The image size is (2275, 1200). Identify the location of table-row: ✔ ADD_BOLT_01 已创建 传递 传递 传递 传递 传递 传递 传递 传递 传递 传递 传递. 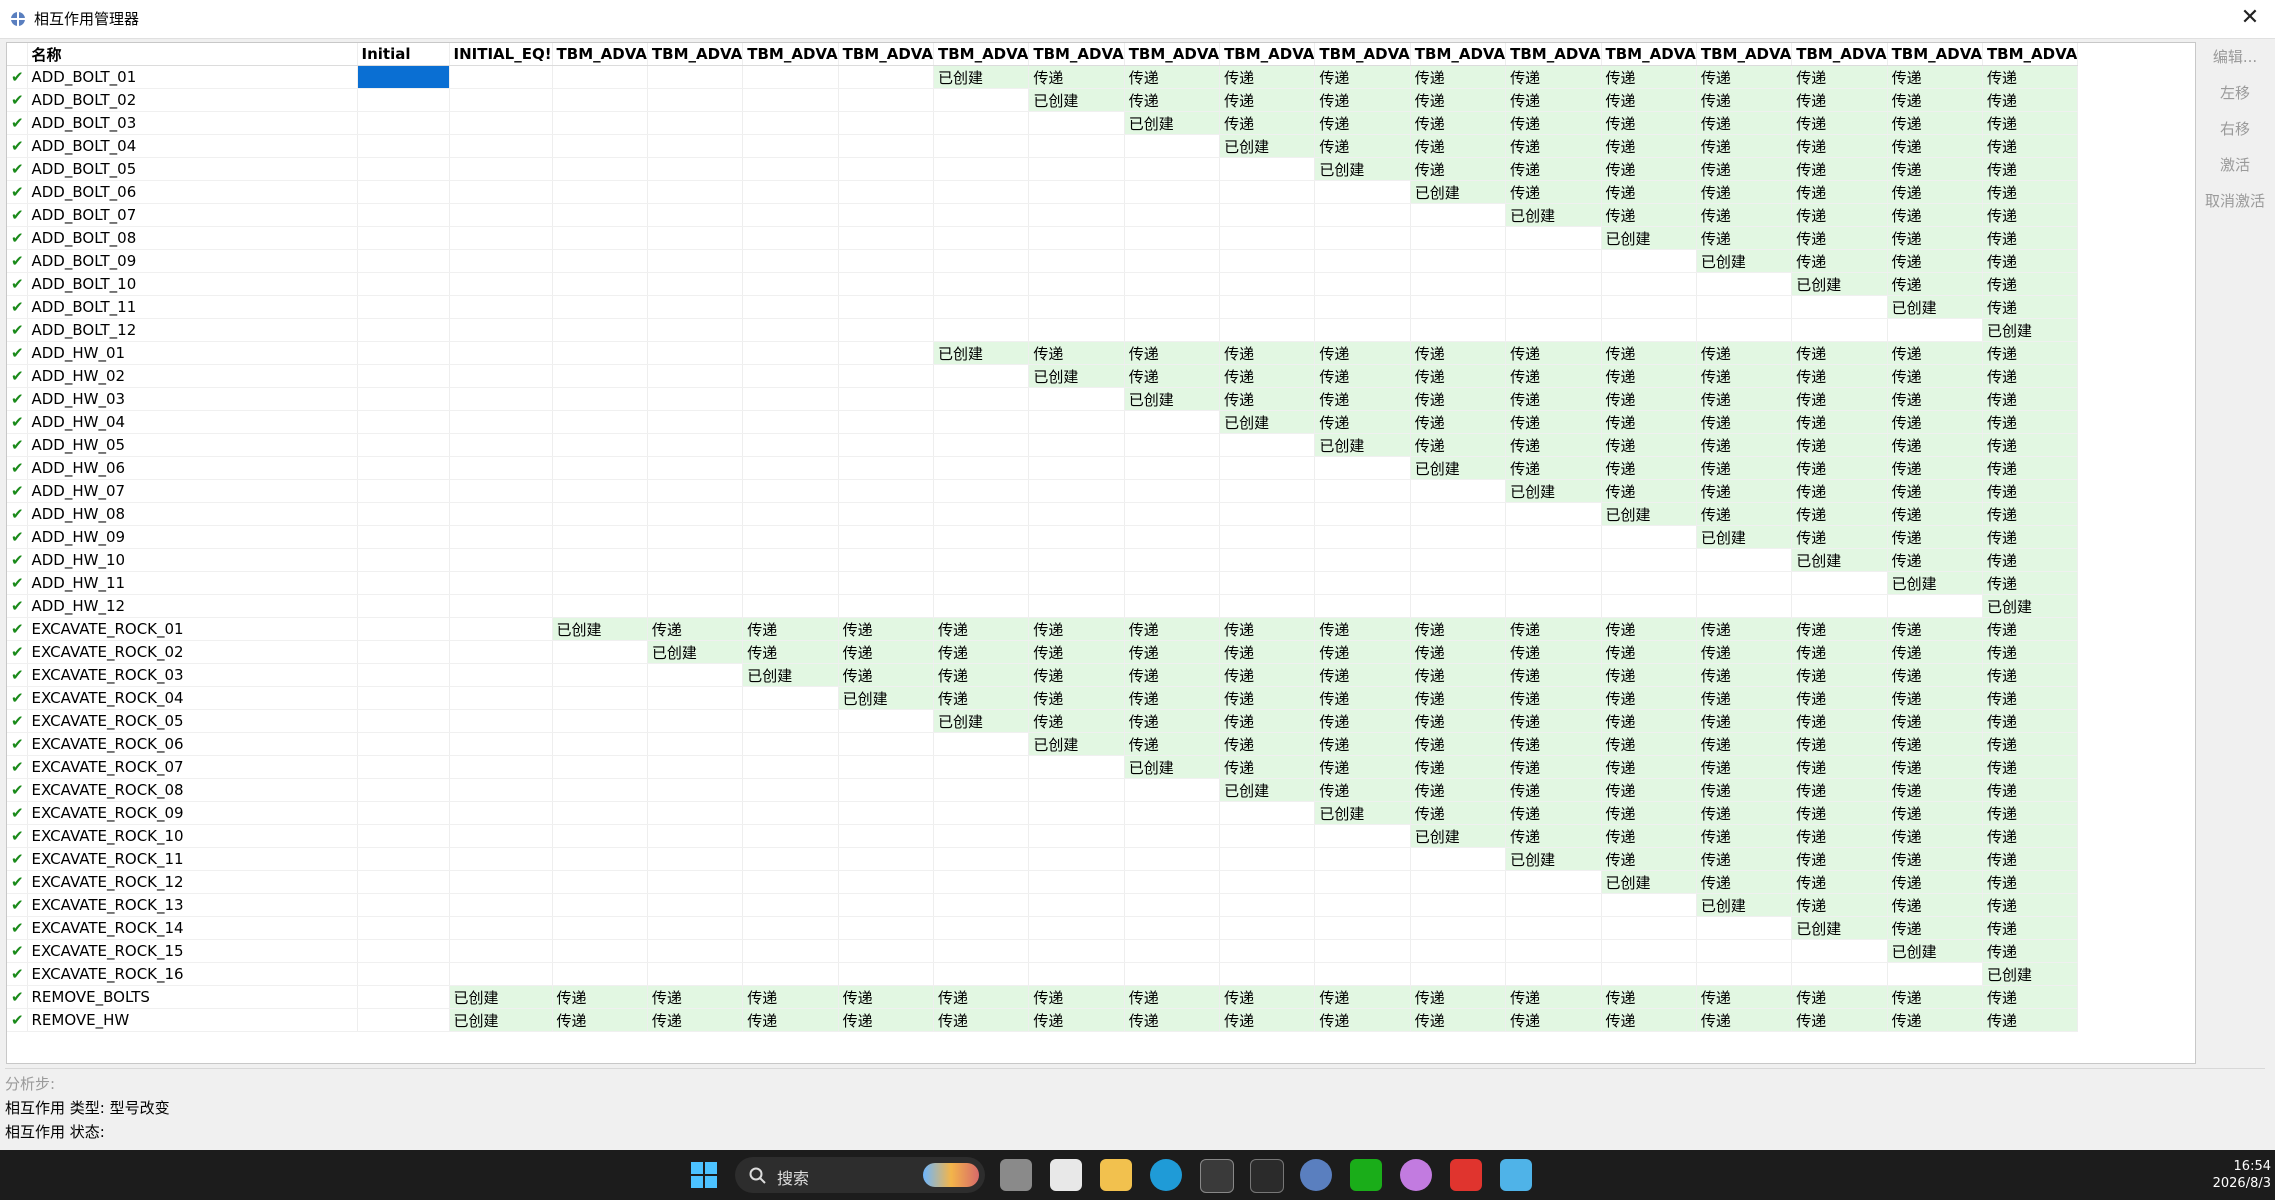
(1043, 77).